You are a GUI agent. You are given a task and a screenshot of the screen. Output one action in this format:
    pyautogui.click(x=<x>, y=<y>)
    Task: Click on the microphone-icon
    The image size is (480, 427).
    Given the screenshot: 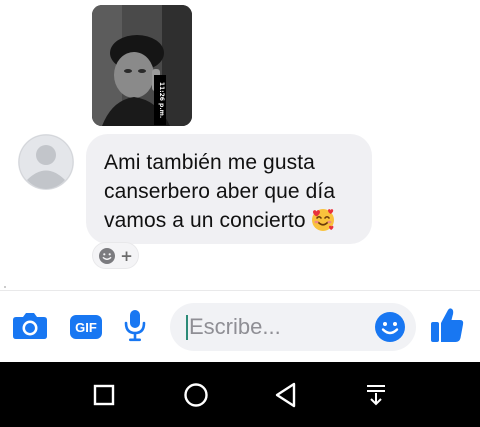 What is the action you would take?
    pyautogui.click(x=135, y=328)
    